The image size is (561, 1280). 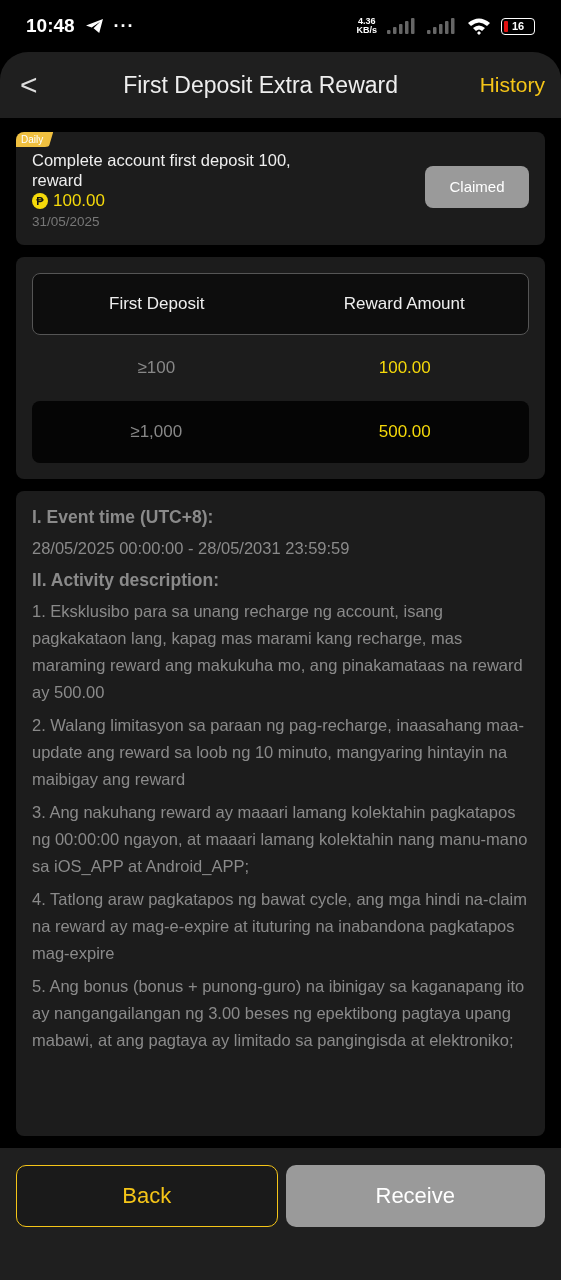 What do you see at coordinates (126, 580) in the screenshot?
I see `rules-heading: II. Activity description:` at bounding box center [126, 580].